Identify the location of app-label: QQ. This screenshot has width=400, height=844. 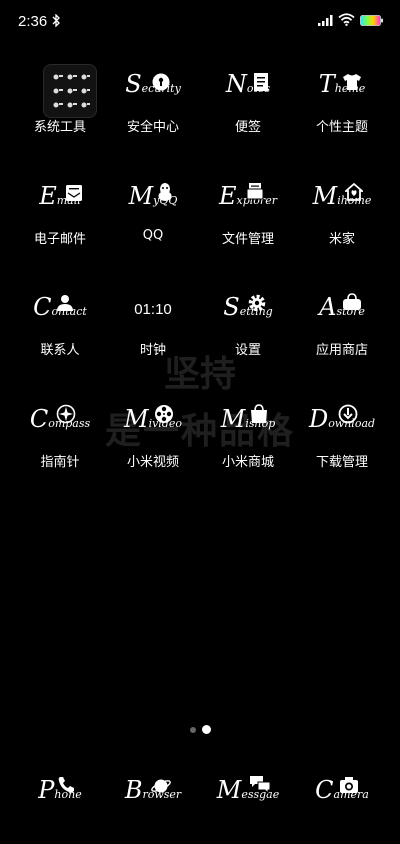
(153, 235).